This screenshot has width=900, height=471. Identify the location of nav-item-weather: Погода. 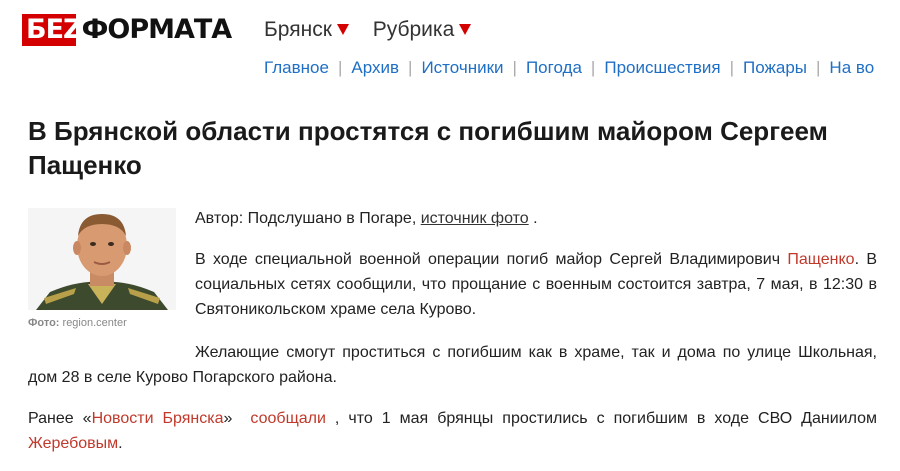
(554, 67).